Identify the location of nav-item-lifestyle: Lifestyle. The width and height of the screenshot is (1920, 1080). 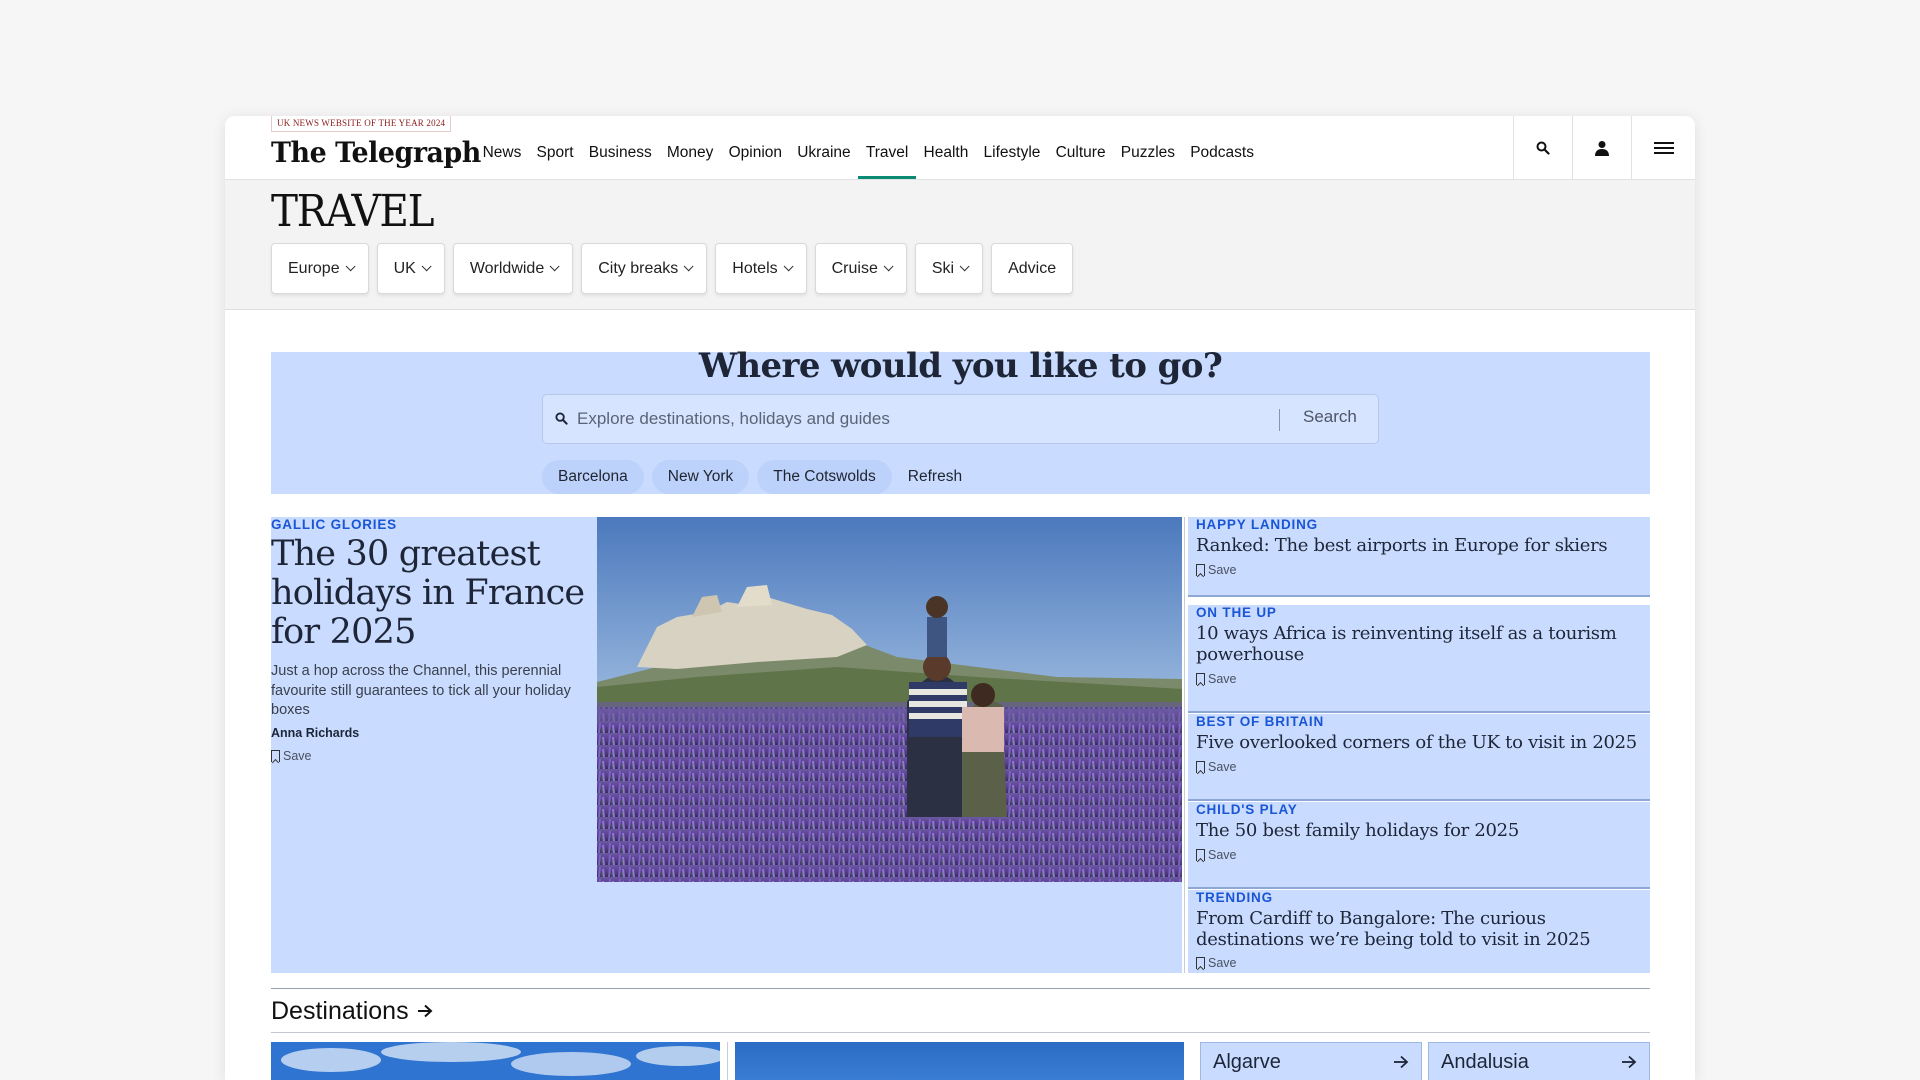
(1012, 153).